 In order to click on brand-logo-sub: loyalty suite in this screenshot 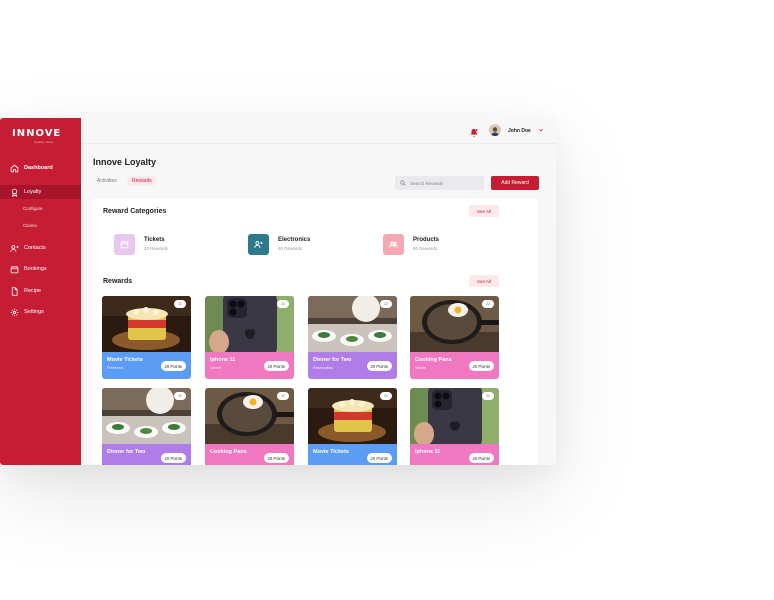, I will do `click(44, 142)`.